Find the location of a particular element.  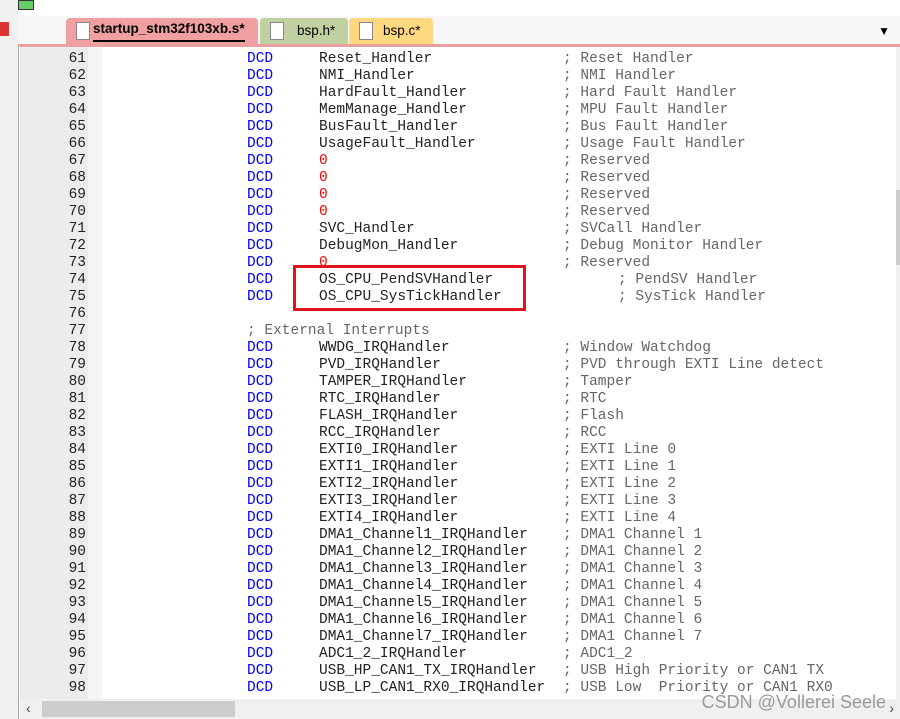

code-line: 96 DCD ADC1_2_IRQHandler ; ADC1_2 is located at coordinates (458, 654).